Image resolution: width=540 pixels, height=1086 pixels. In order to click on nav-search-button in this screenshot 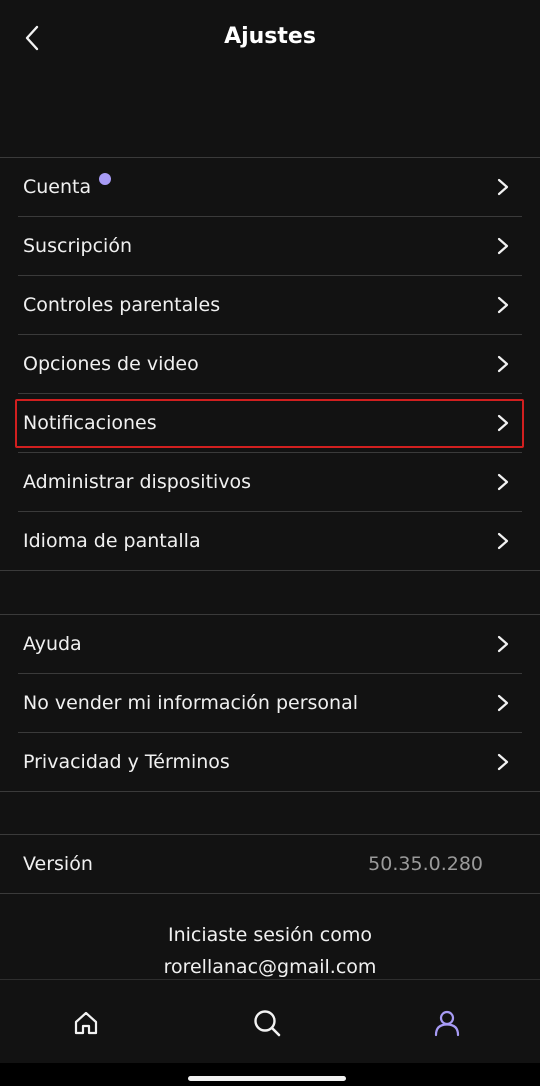, I will do `click(267, 1023)`.